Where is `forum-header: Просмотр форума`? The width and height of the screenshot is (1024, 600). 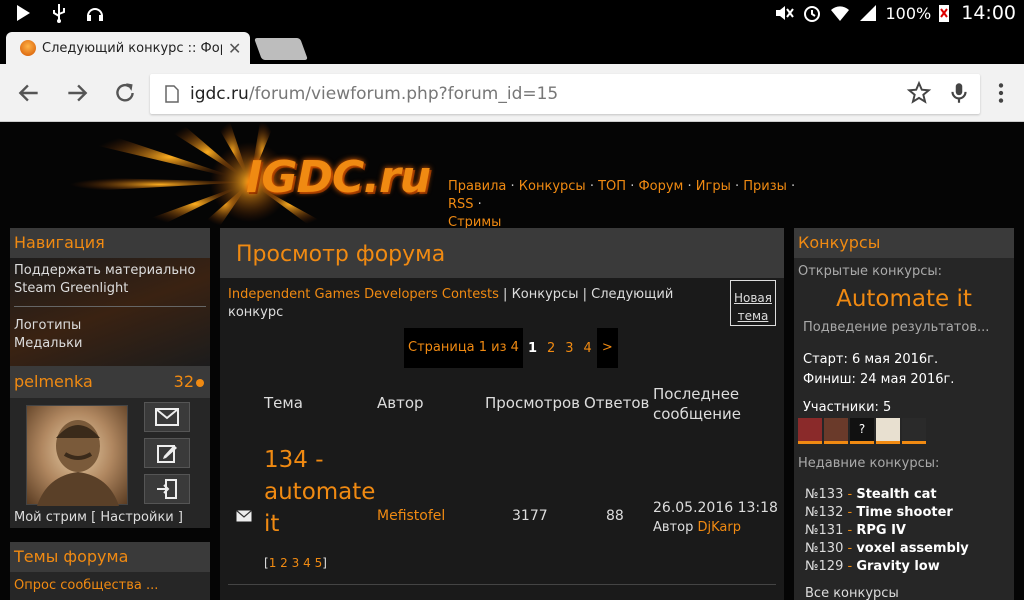
forum-header: Просмотр форума is located at coordinates (502, 253).